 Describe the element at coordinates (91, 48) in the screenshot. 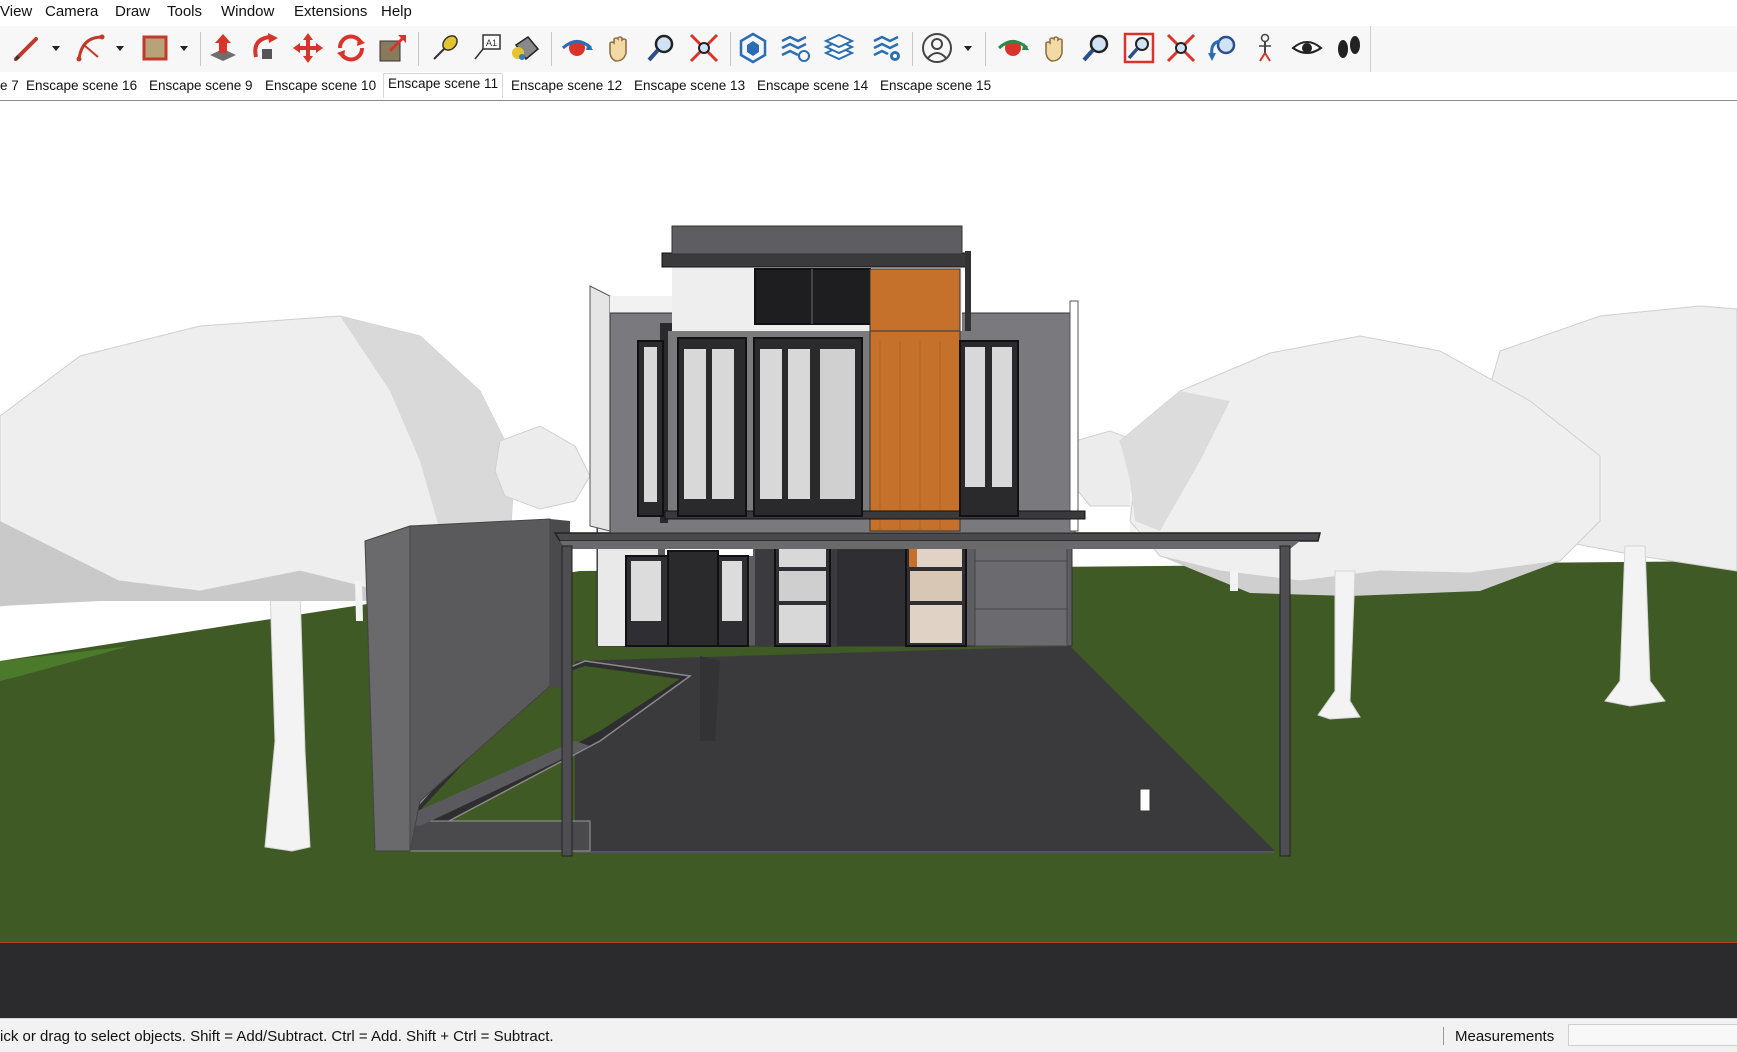

I see `arc-icon` at that location.